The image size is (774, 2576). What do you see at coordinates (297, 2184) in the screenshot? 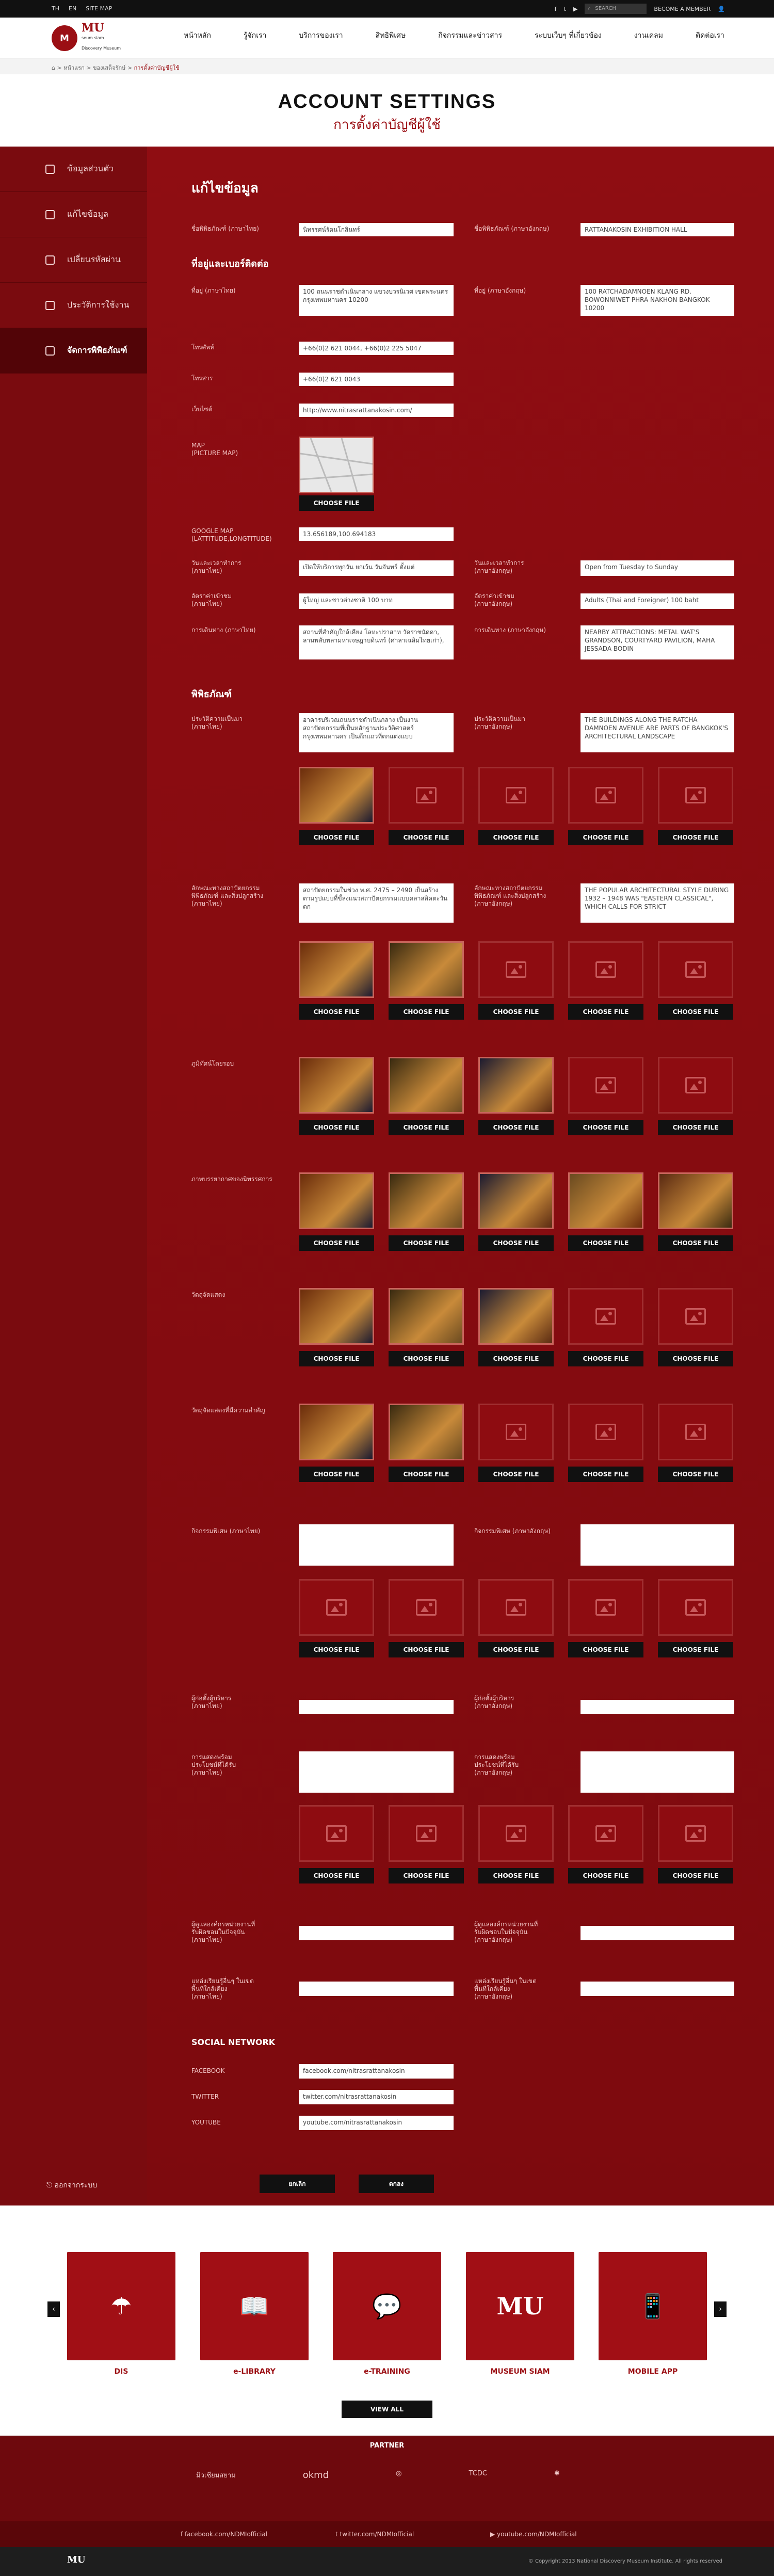
I see `cancel-button: ยกเลิก` at bounding box center [297, 2184].